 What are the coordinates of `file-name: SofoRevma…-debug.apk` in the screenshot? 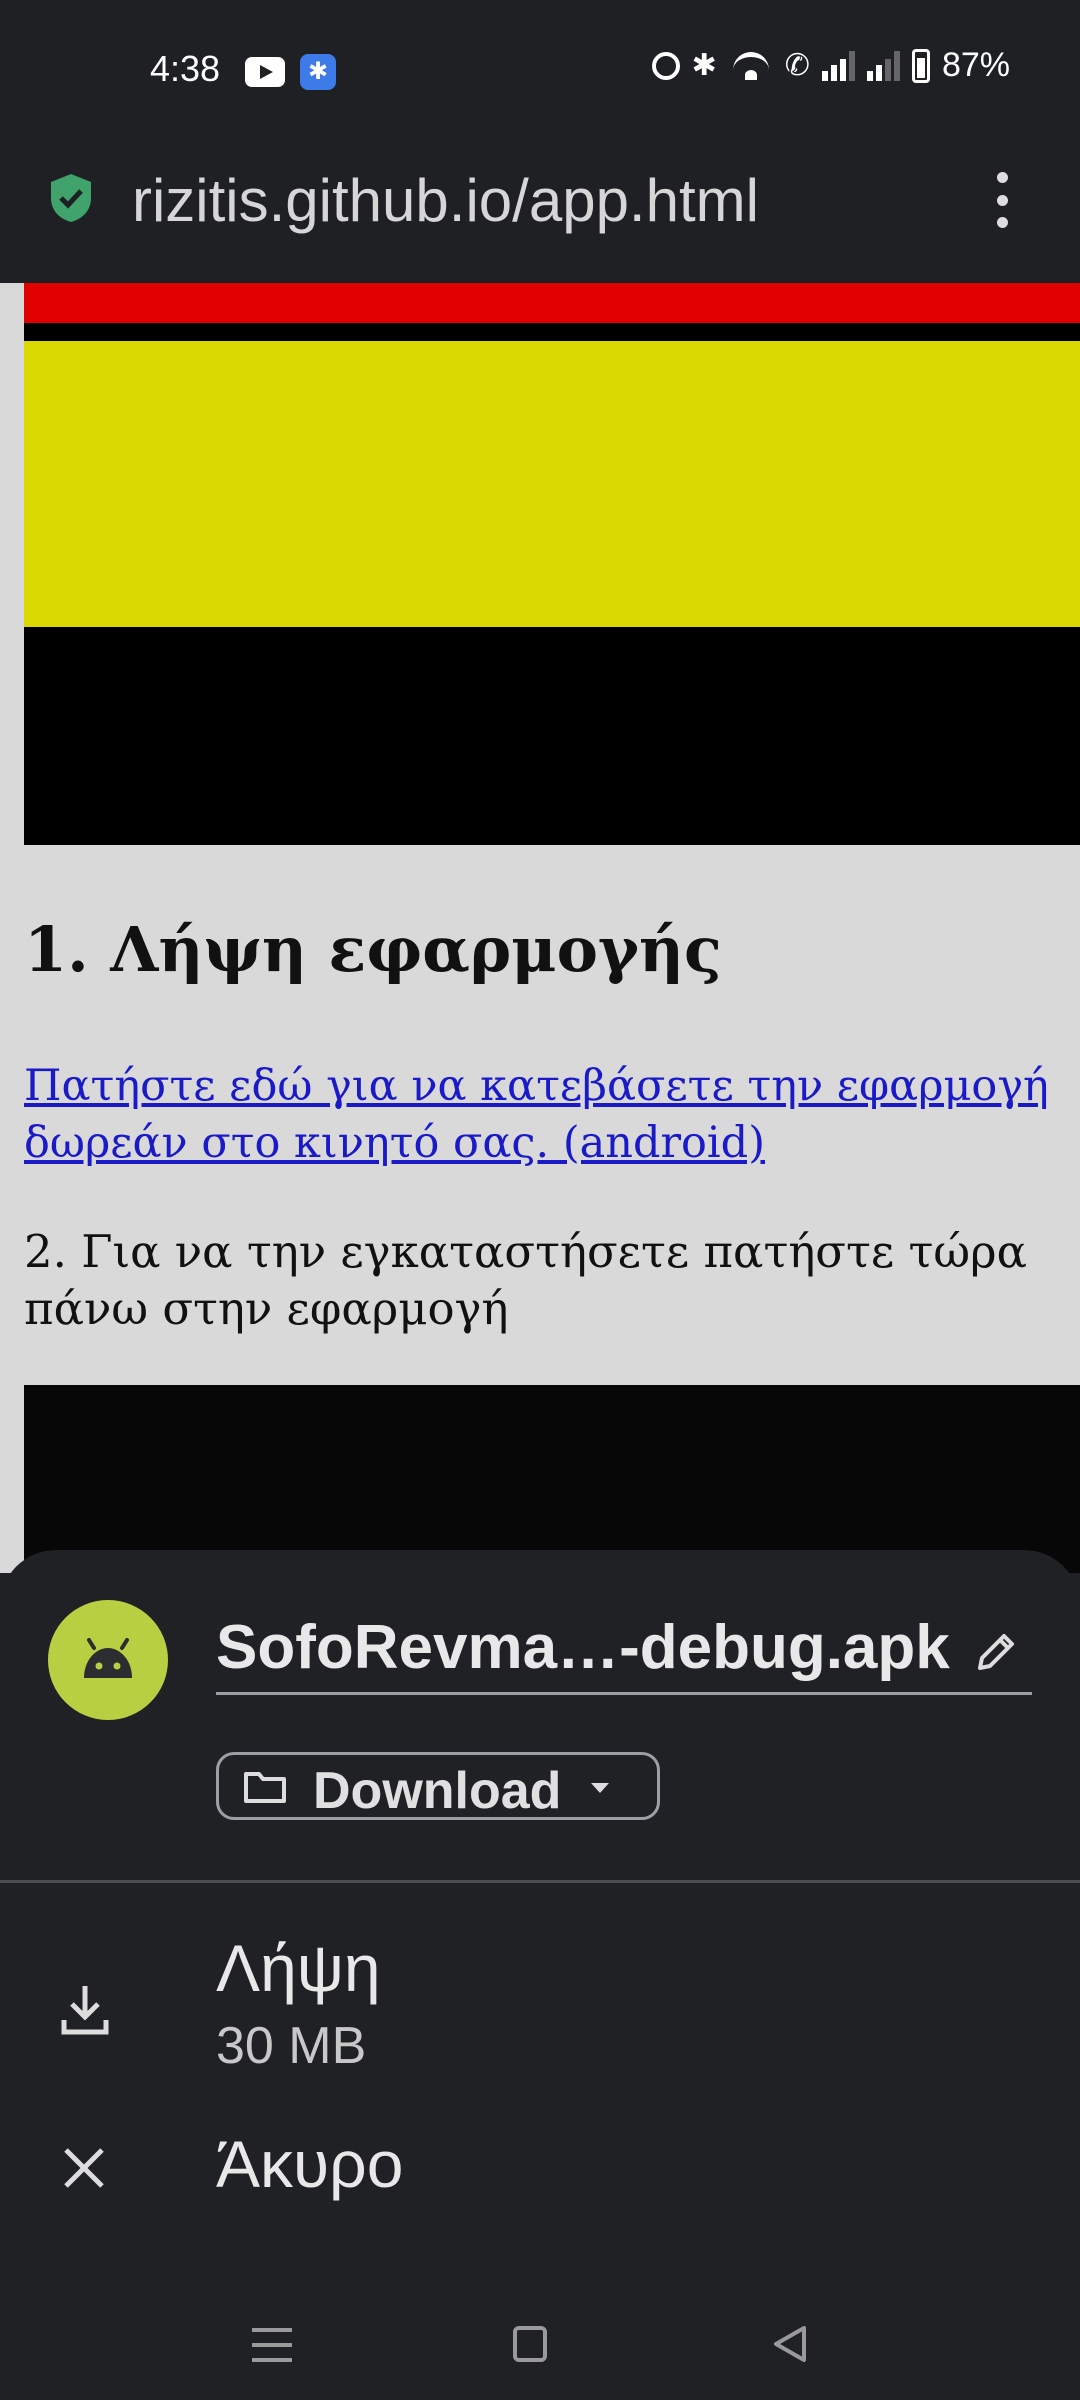 It's located at (583, 1647).